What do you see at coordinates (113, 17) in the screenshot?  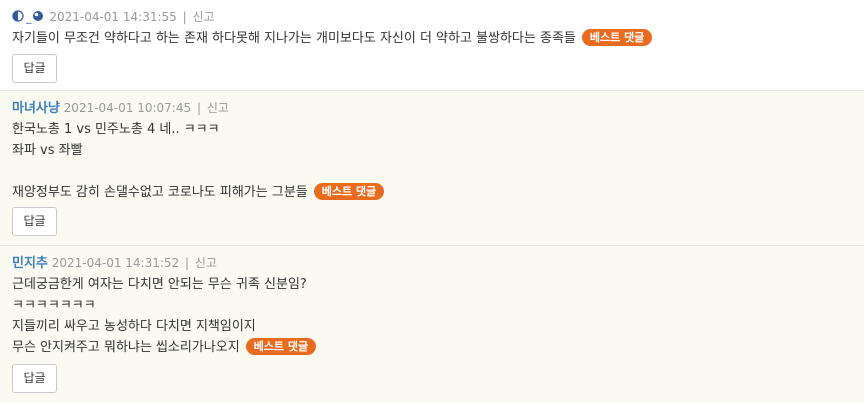 I see `comment-timestamp: 2021-04-01 14:31:55` at bounding box center [113, 17].